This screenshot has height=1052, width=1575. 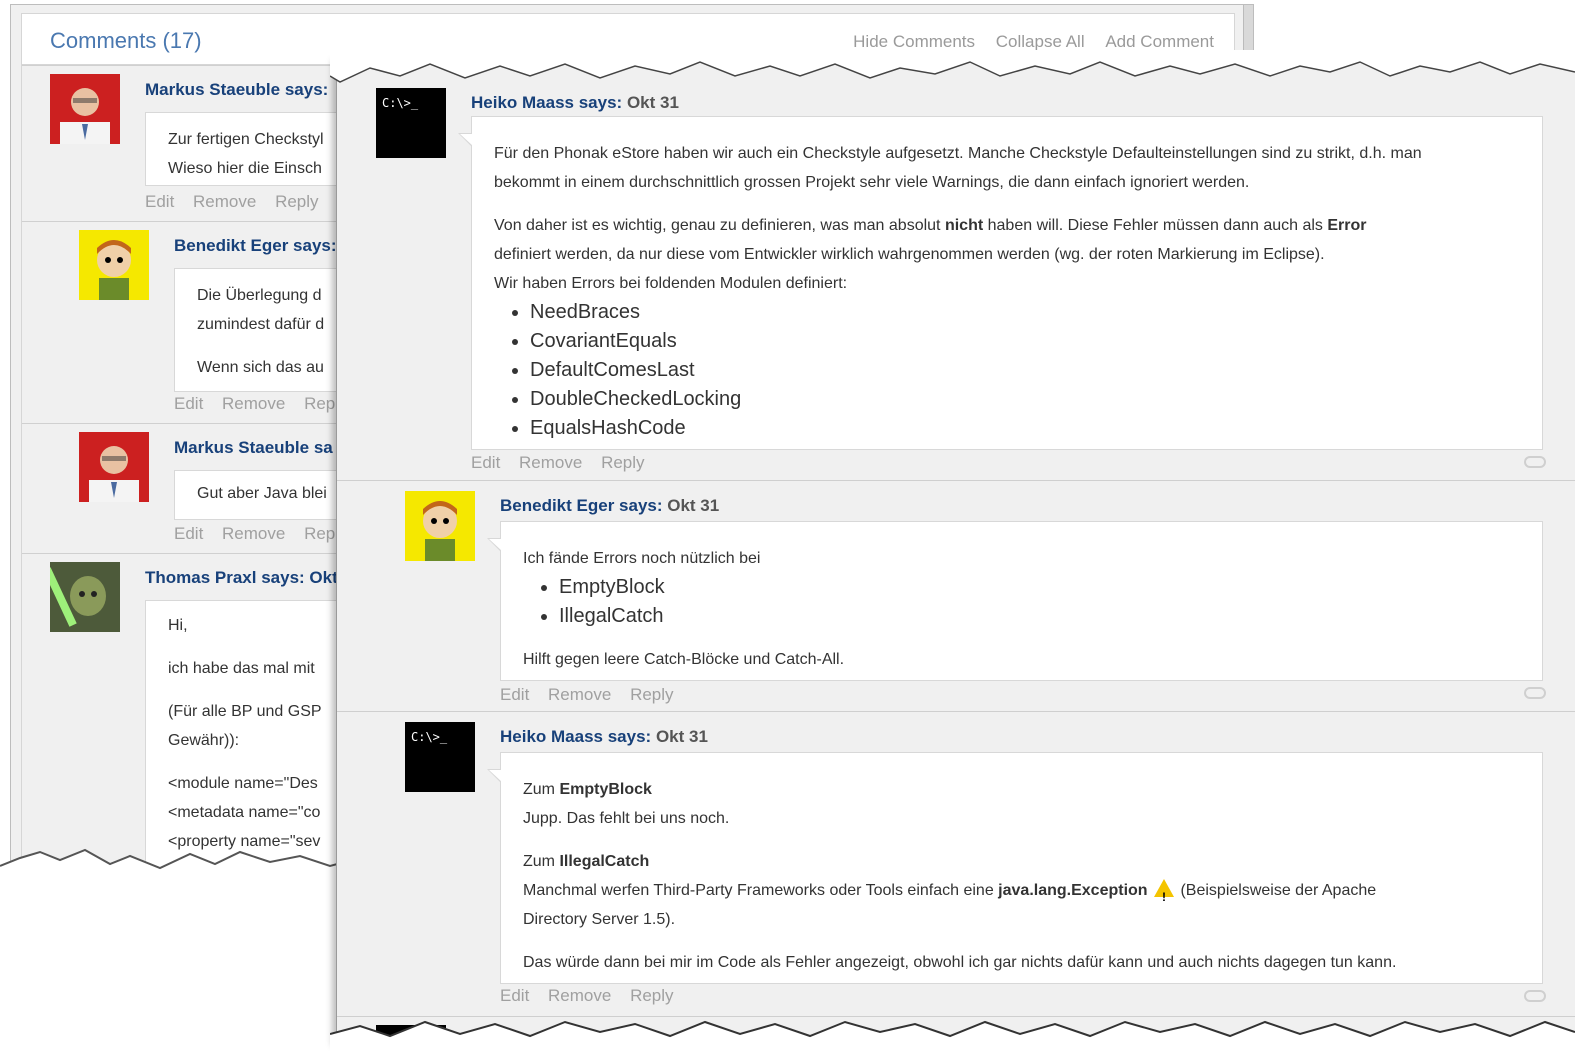 I want to click on comment-text: Zum IllegalCatch, so click(x=586, y=861).